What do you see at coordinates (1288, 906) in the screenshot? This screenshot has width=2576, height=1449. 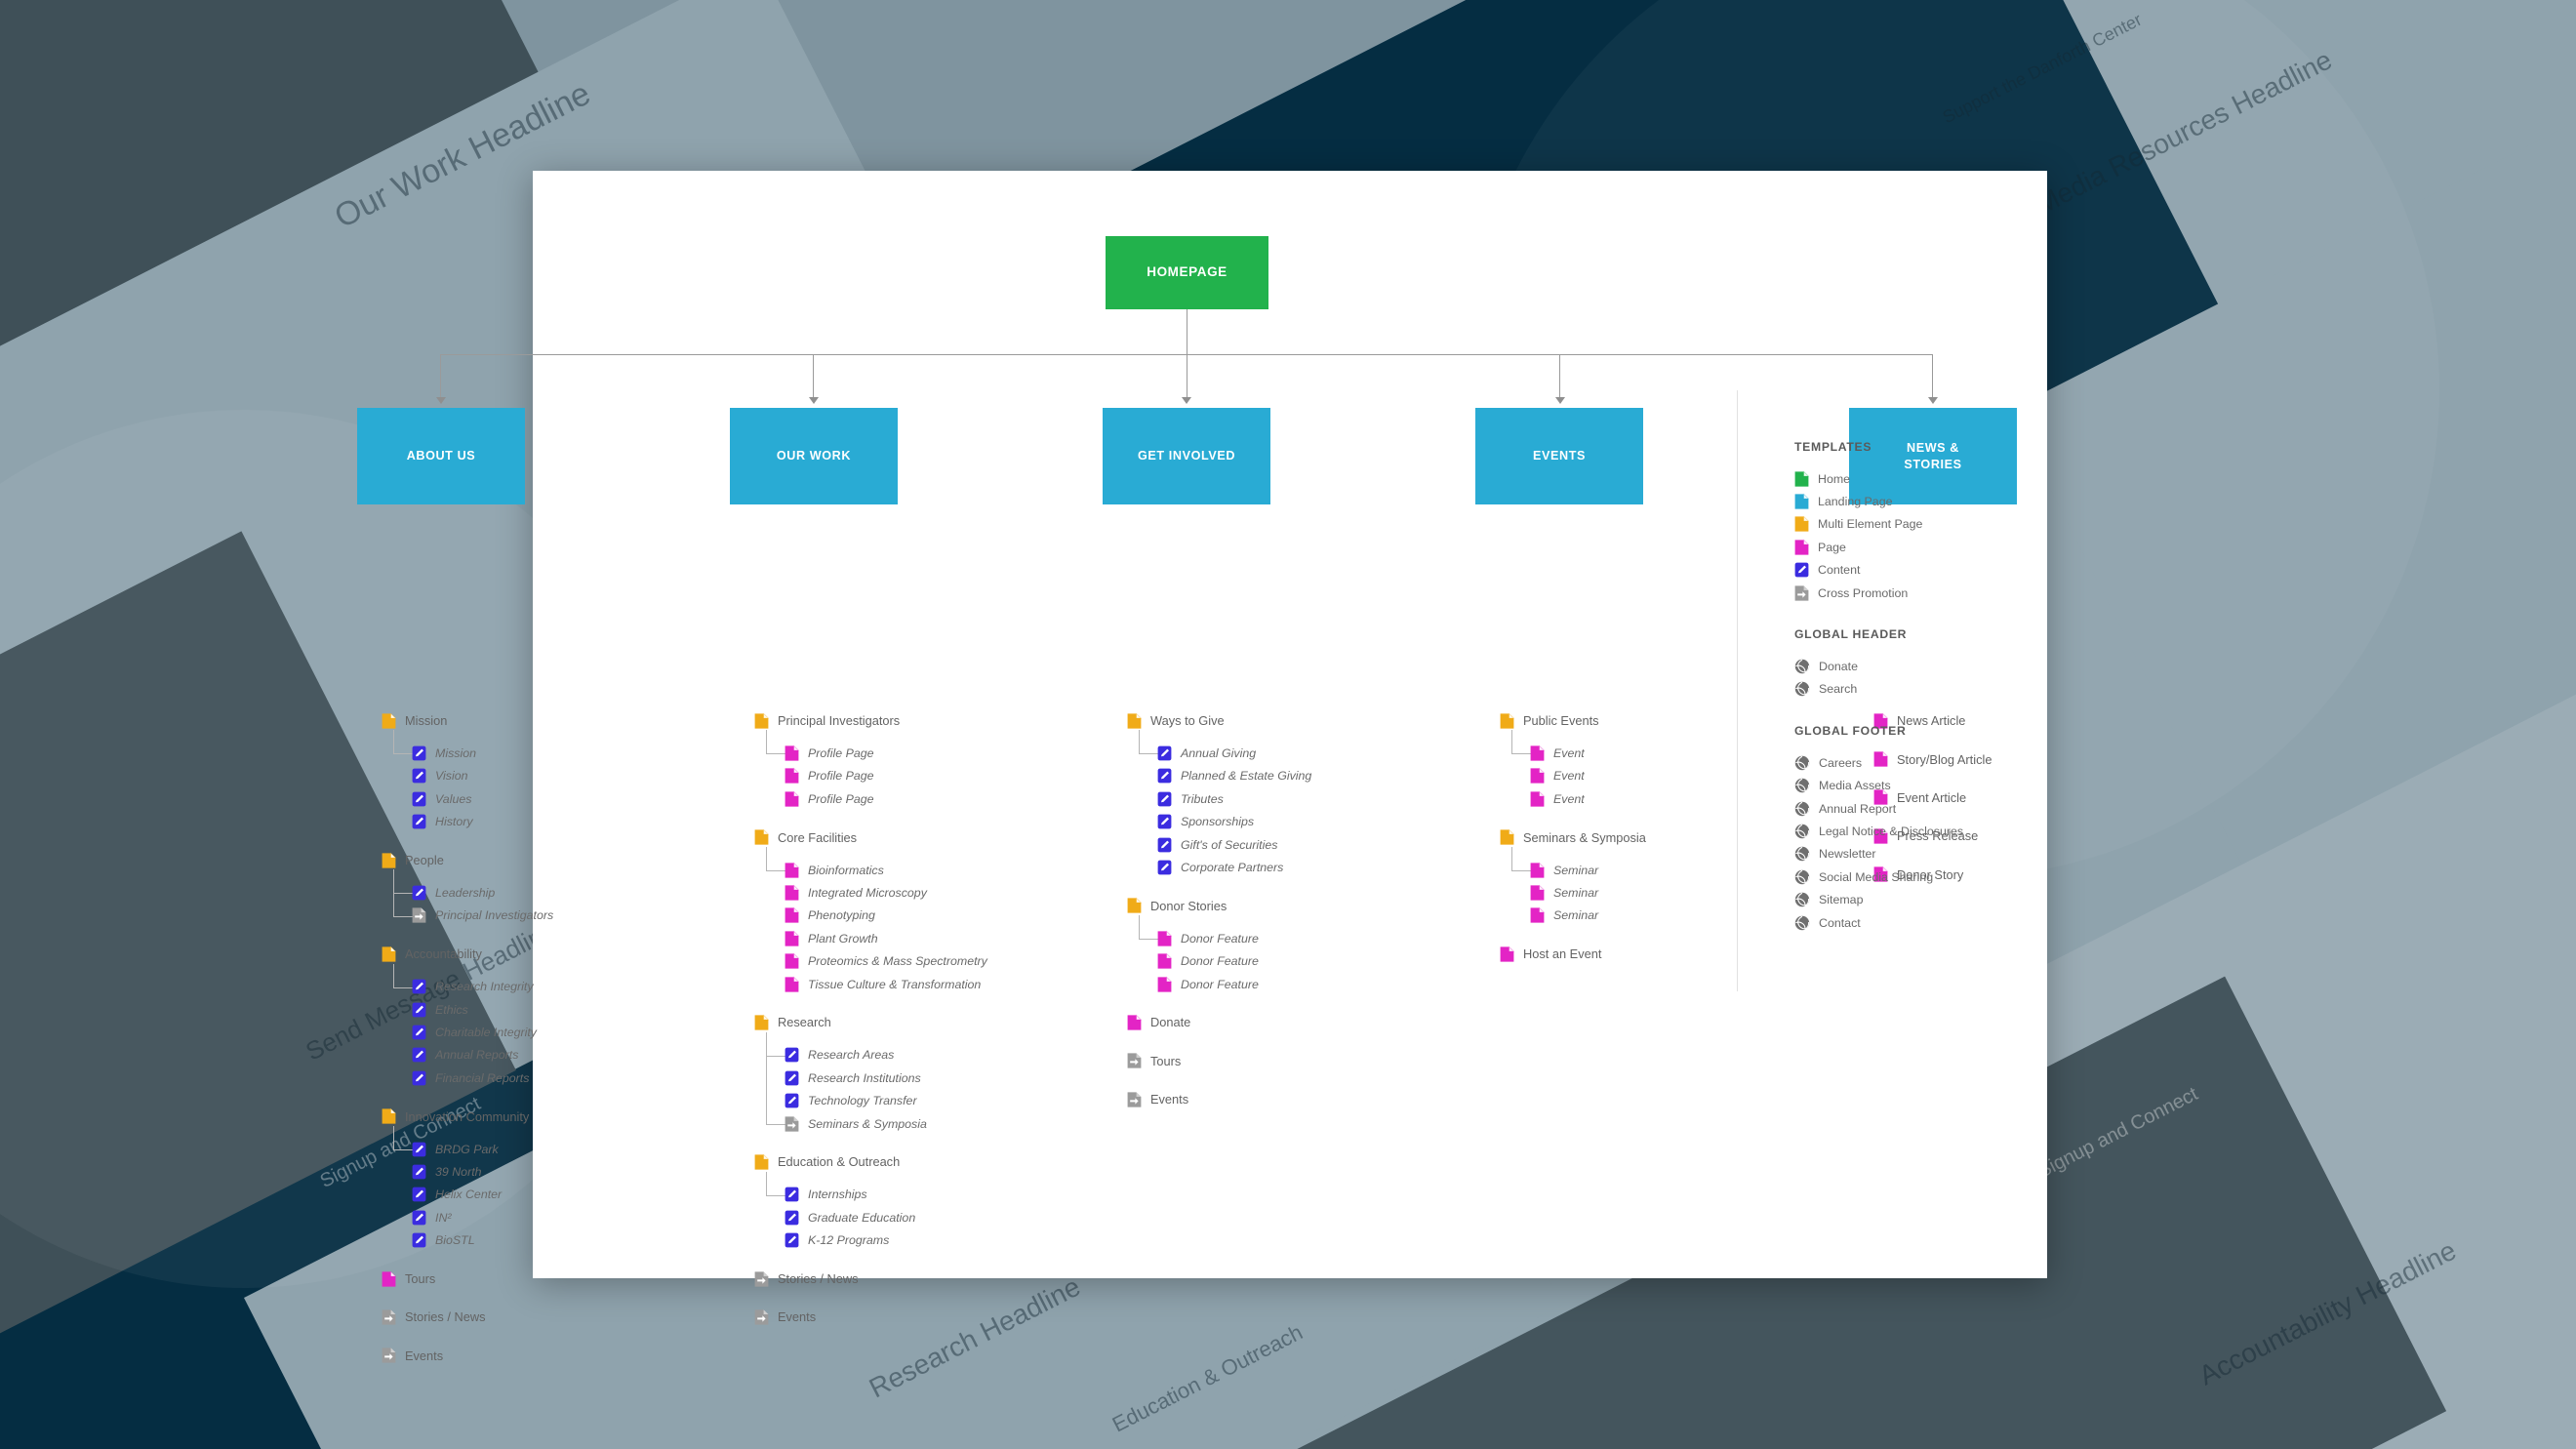 I see `sitemap-parent-row: Donor Stories` at bounding box center [1288, 906].